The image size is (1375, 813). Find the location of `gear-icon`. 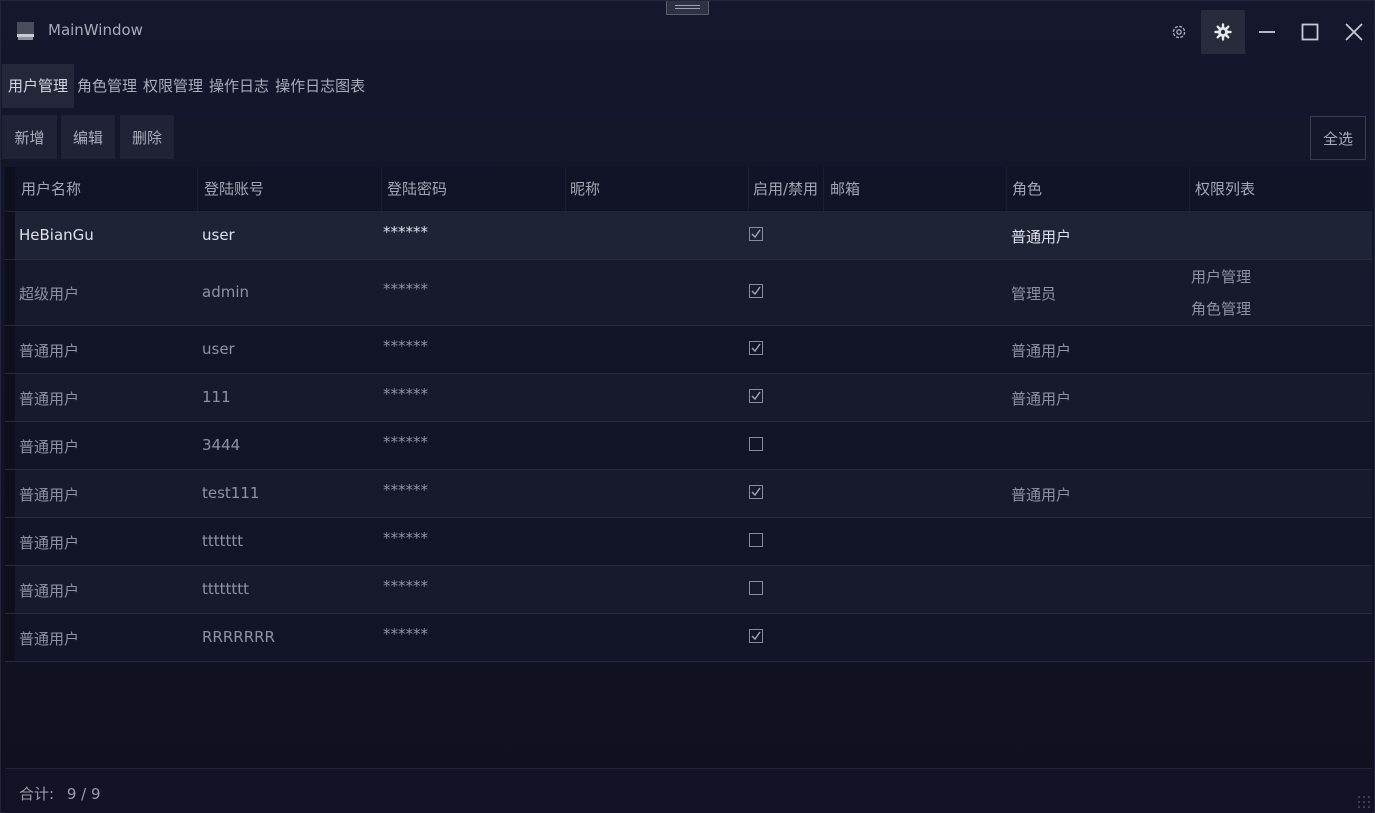

gear-icon is located at coordinates (1223, 32).